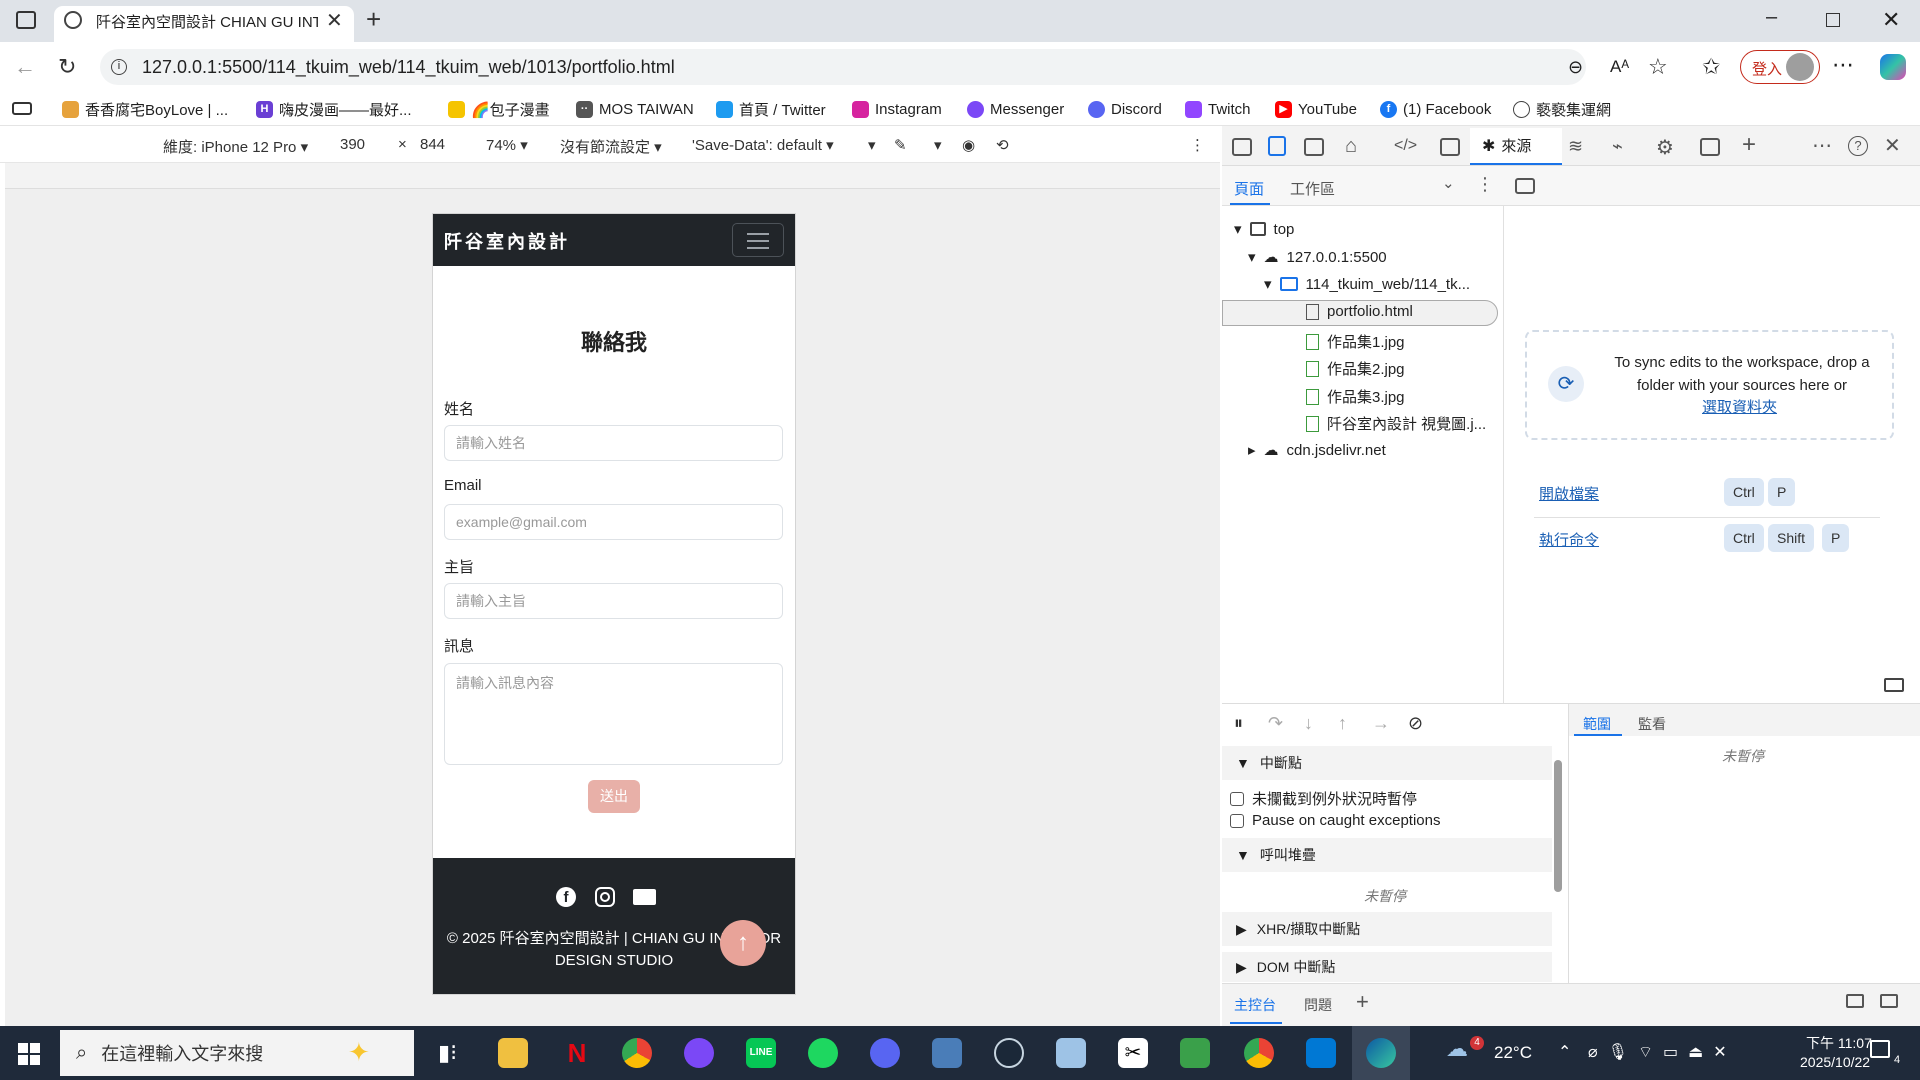 This screenshot has height=1080, width=1920. I want to click on message-field, so click(613, 714).